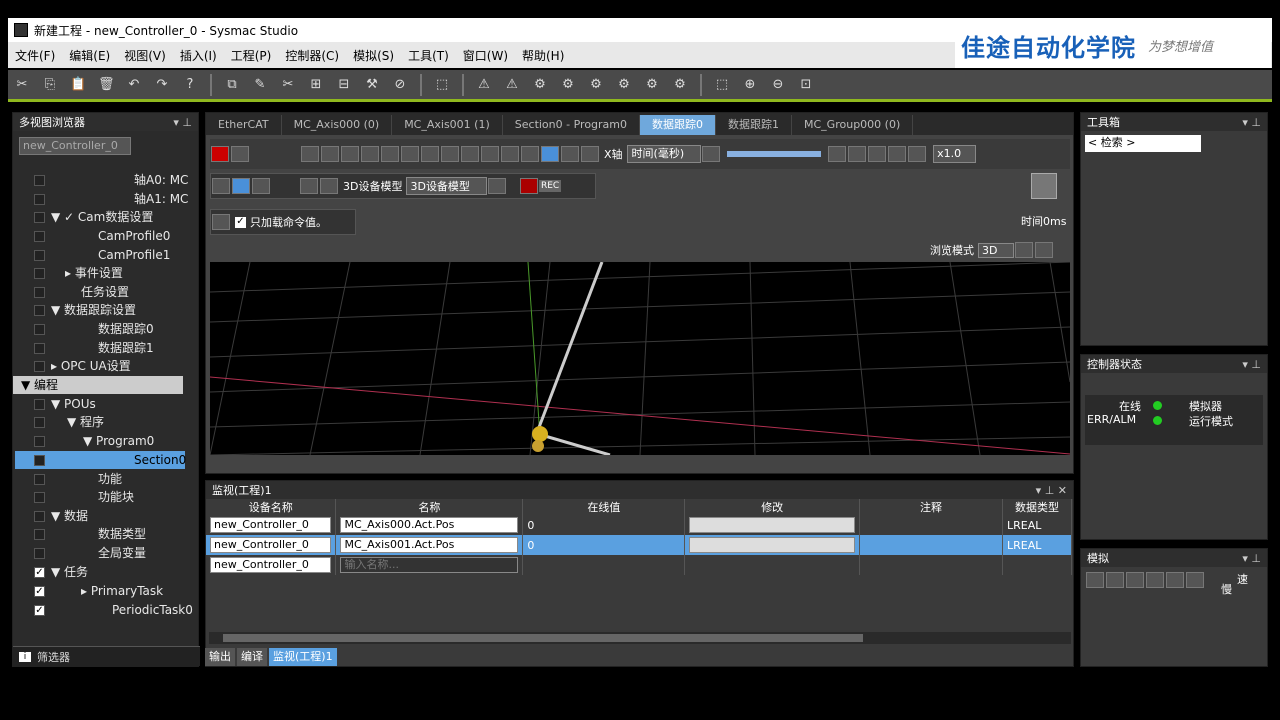  Describe the element at coordinates (261, 186) in the screenshot. I see `zoom-icon` at that location.